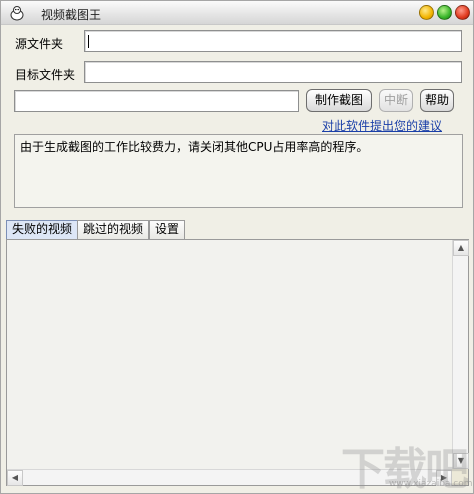 The width and height of the screenshot is (474, 494). What do you see at coordinates (437, 100) in the screenshot?
I see `help-button: 帮助` at bounding box center [437, 100].